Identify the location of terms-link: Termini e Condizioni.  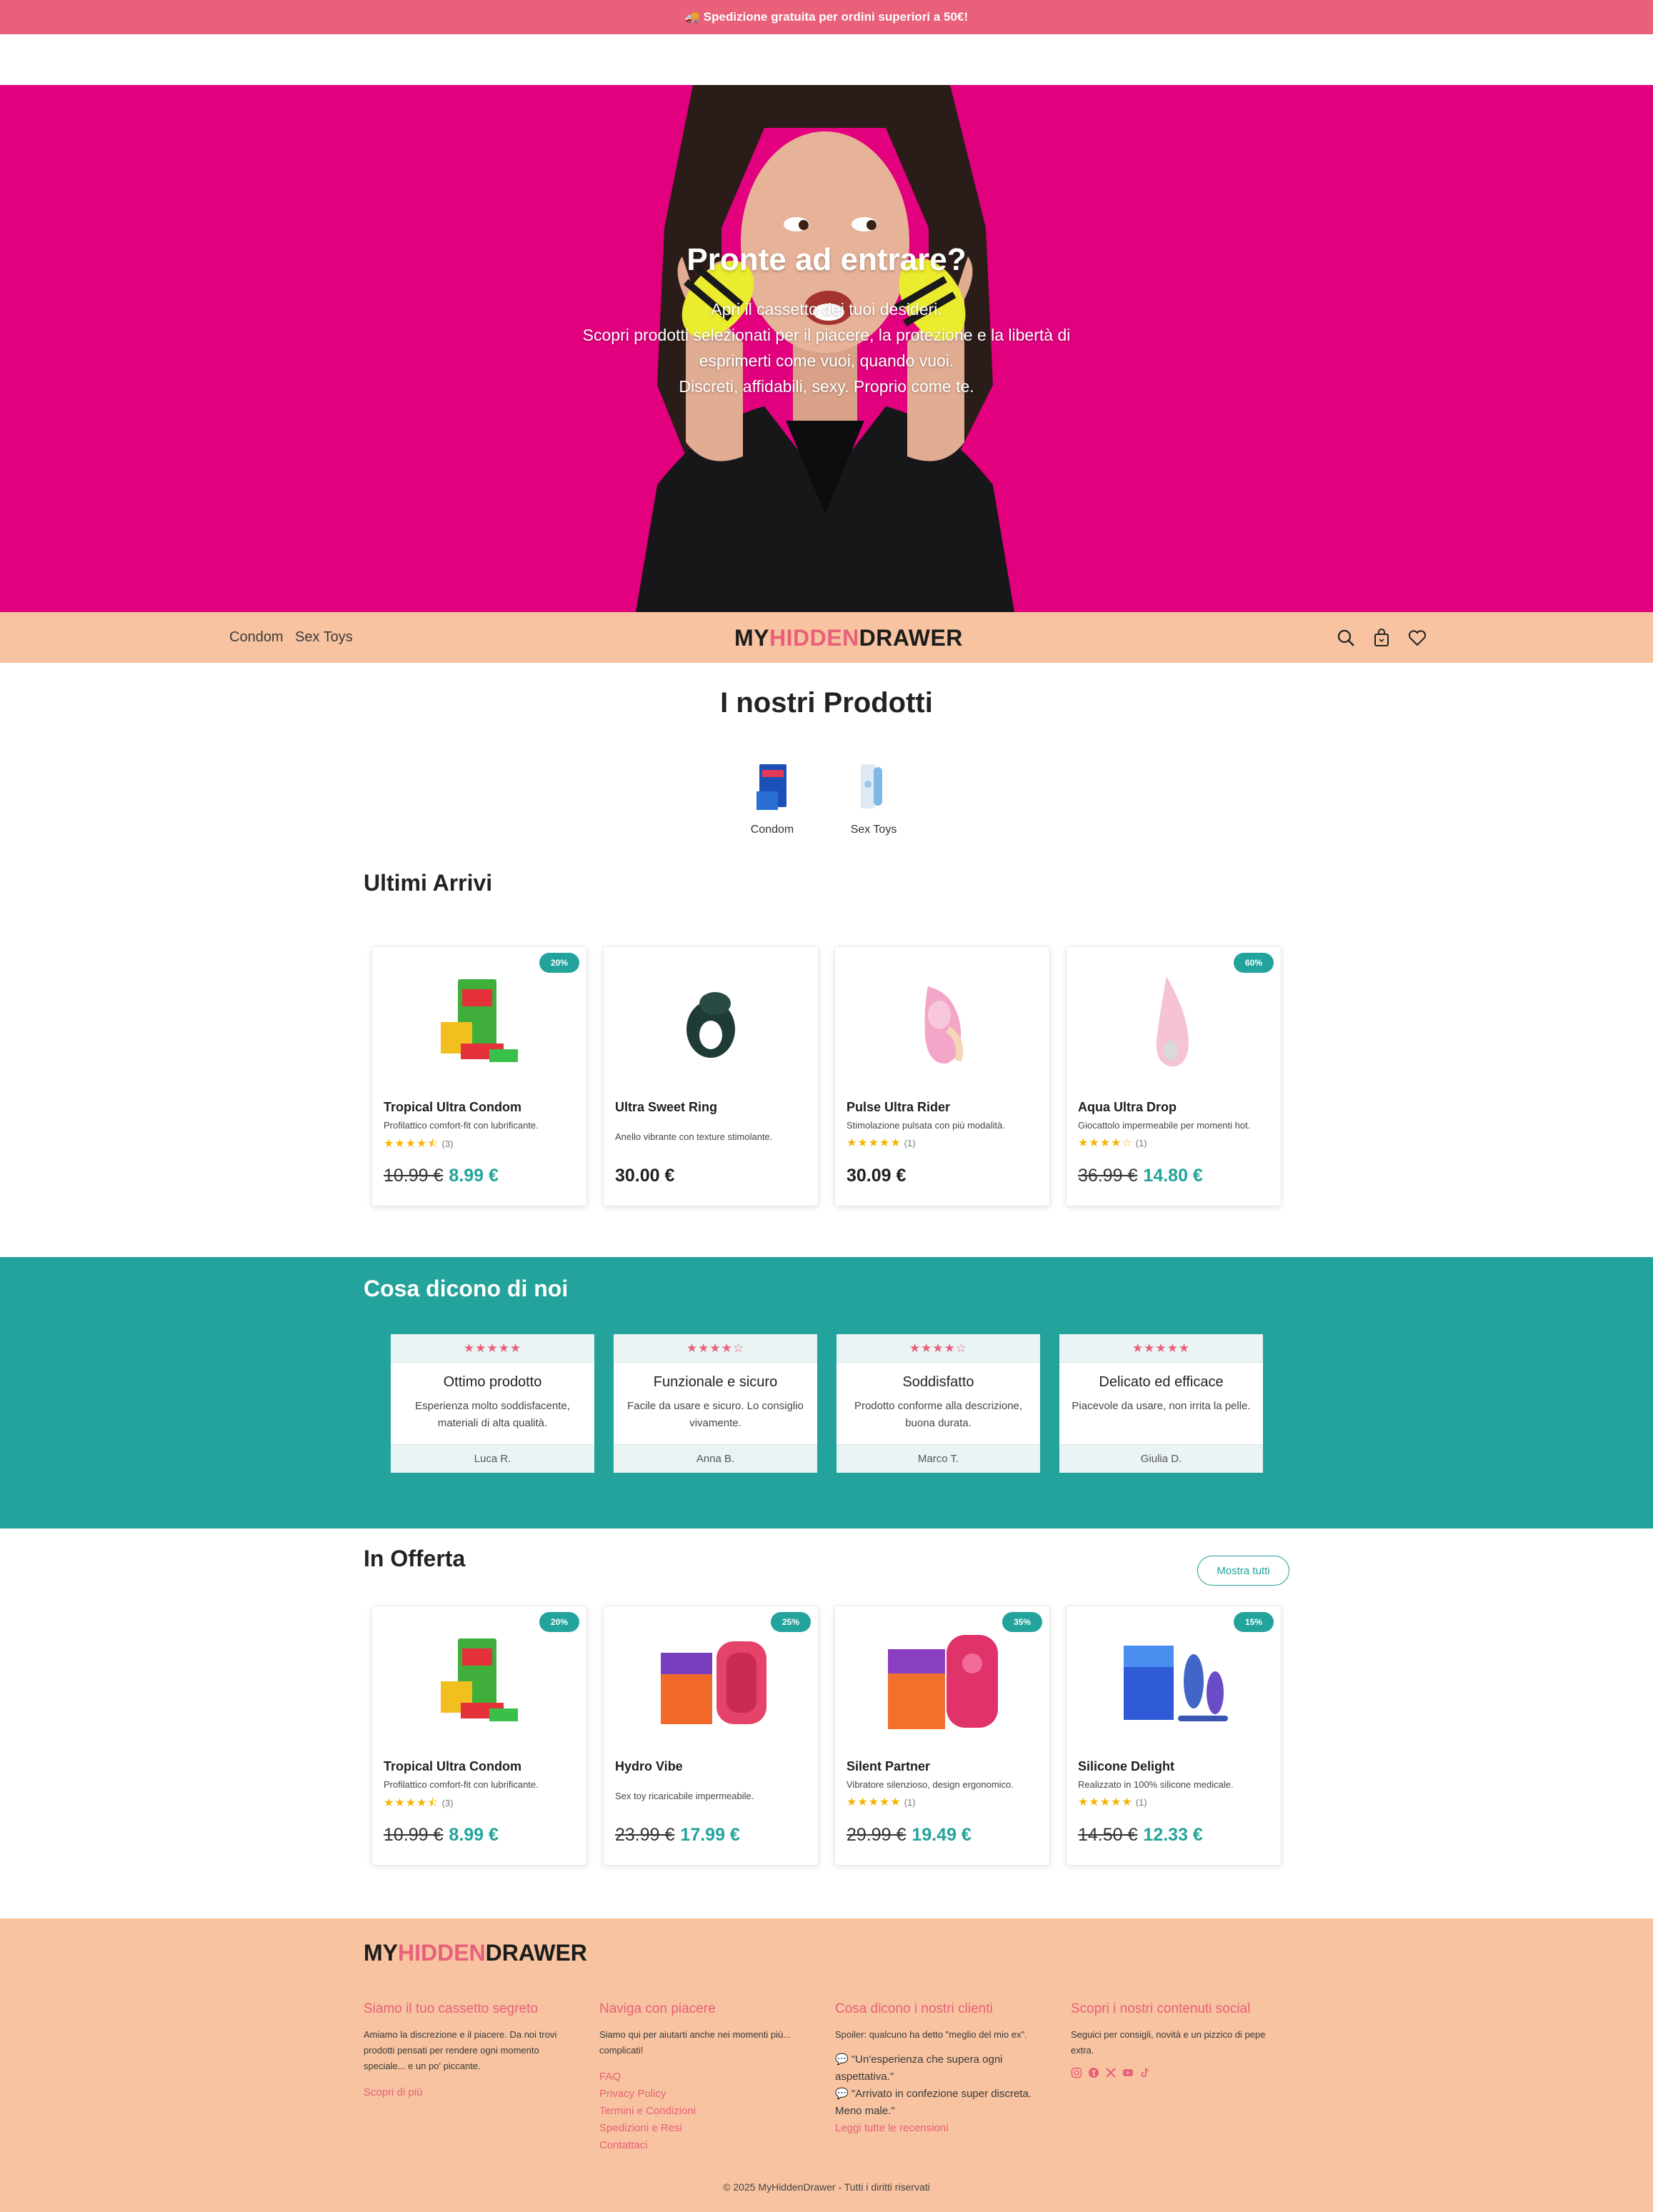
(706, 2111).